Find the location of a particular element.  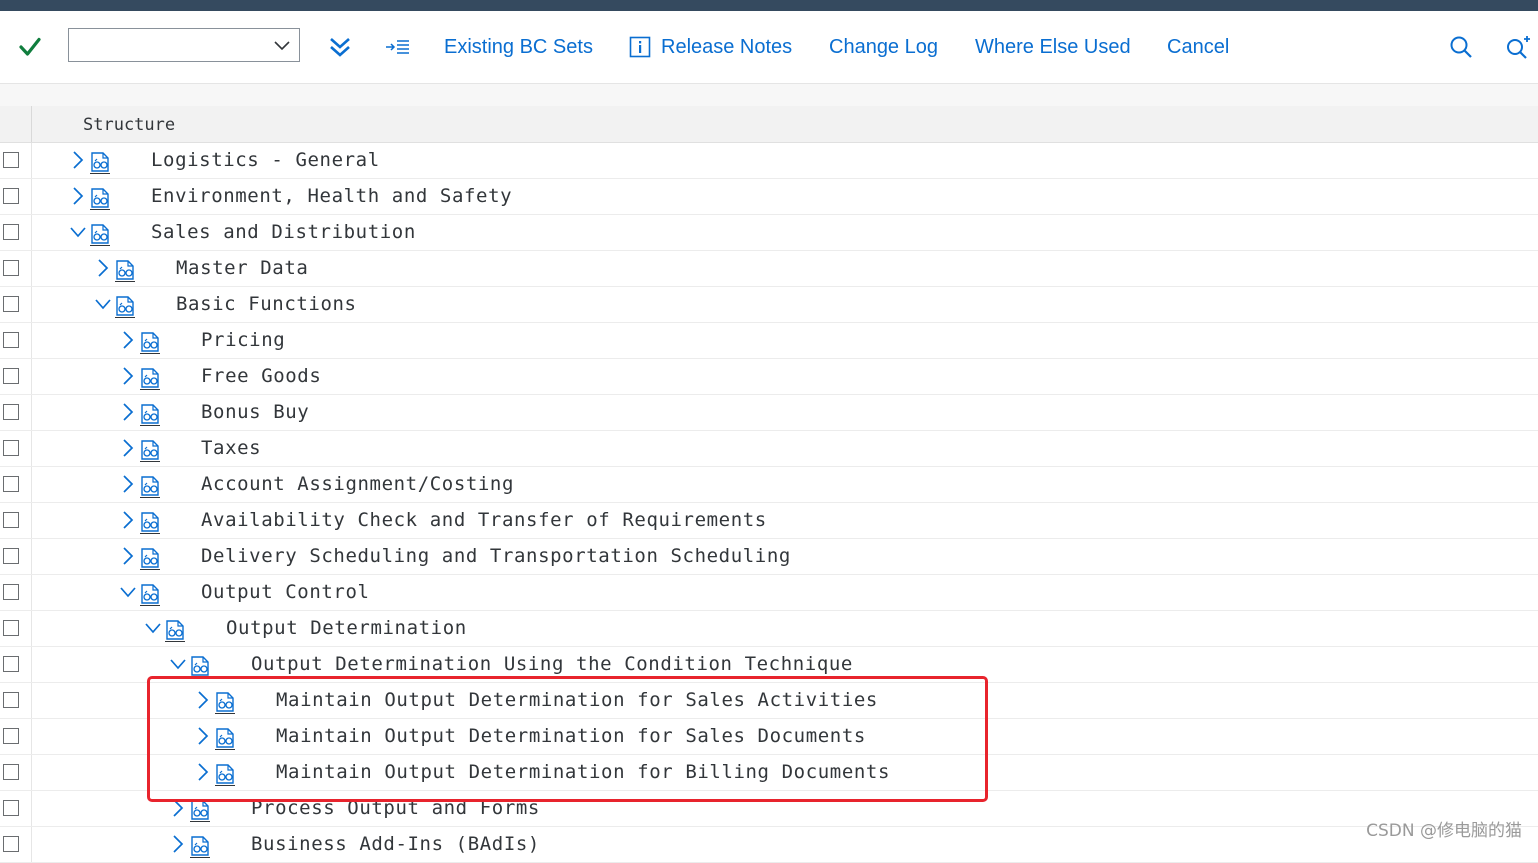

existing-bc-sets-button: Existing BC Sets is located at coordinates (518, 47).